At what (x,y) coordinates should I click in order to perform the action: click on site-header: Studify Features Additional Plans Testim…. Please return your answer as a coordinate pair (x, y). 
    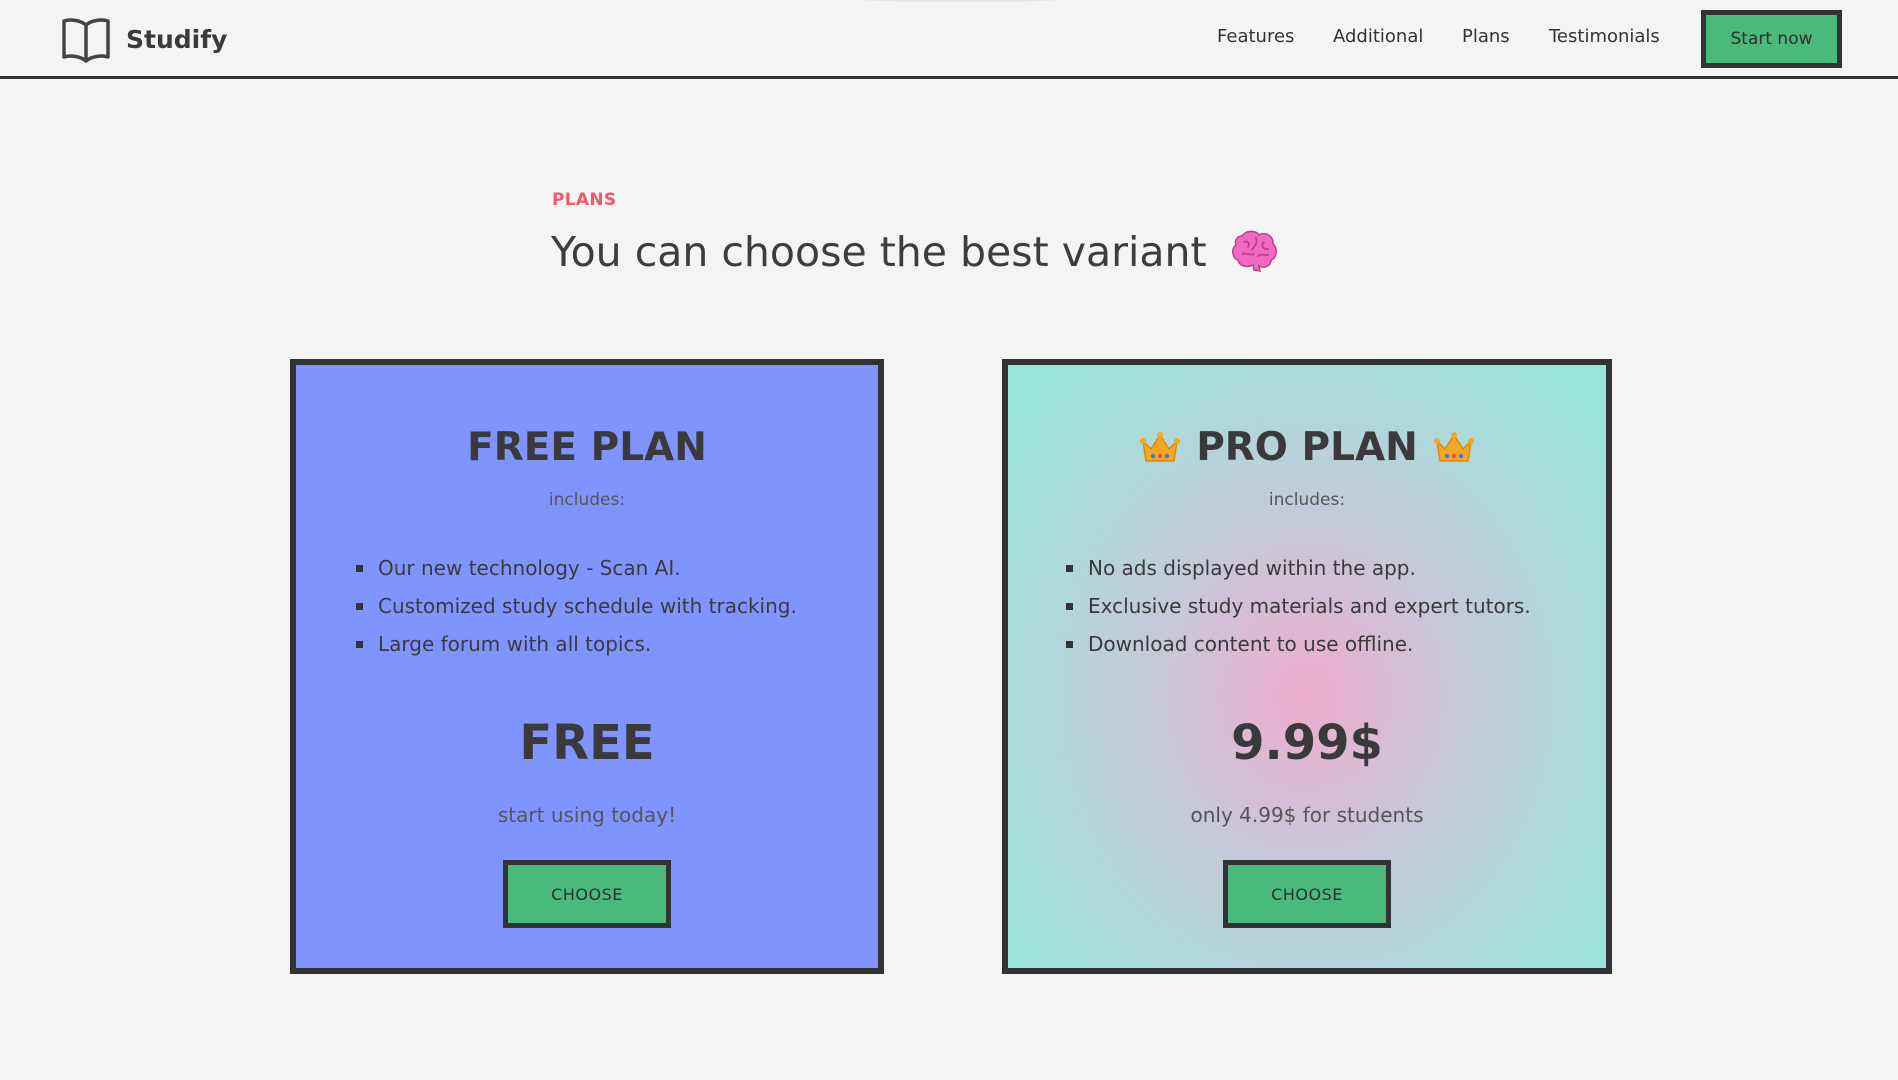
    Looking at the image, I should click on (949, 39).